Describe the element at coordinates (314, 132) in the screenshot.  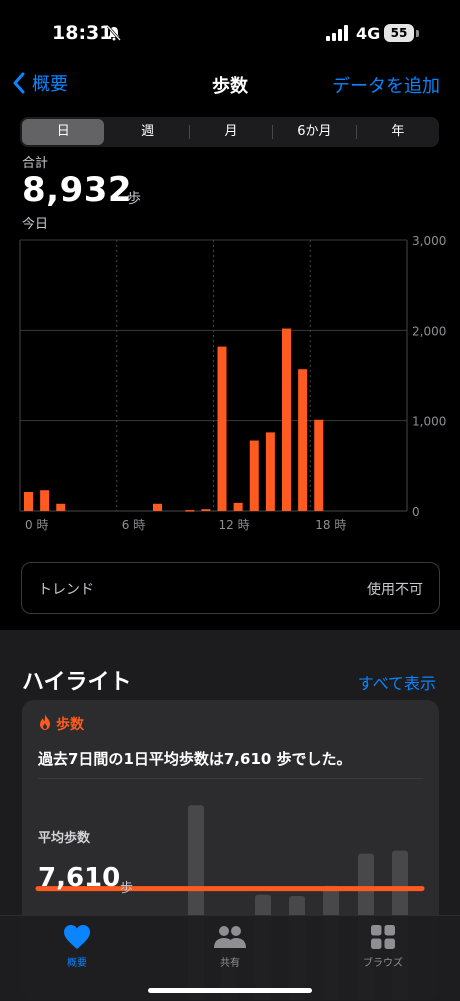
I see `segment-6months: 6か月` at that location.